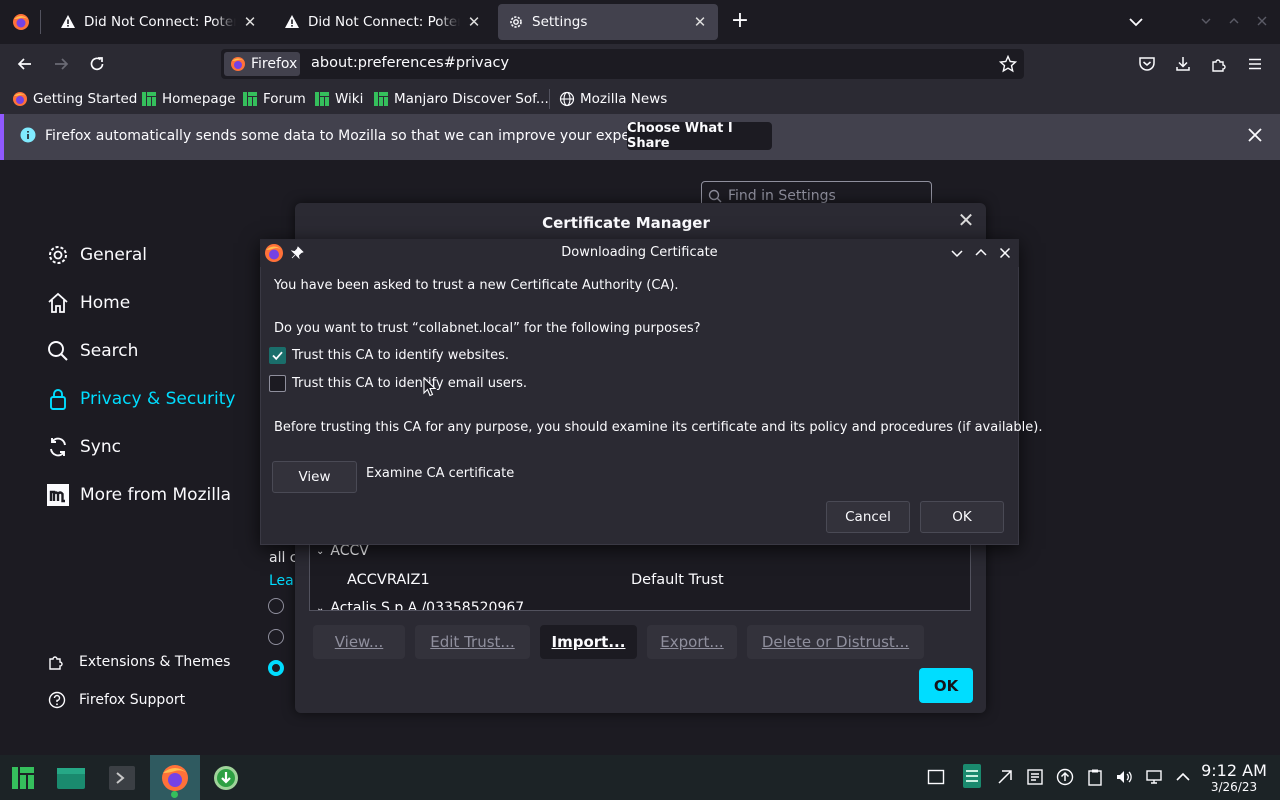 This screenshot has width=1280, height=800. What do you see at coordinates (349, 99) in the screenshot?
I see `bookmark-label: Wiki` at bounding box center [349, 99].